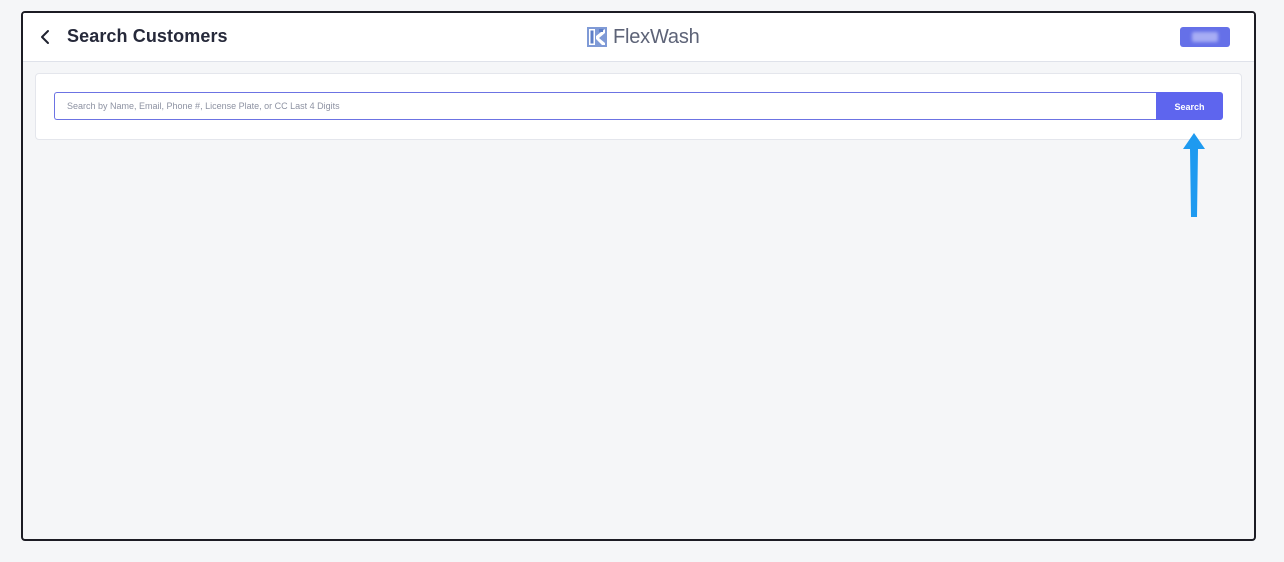 Image resolution: width=1284 pixels, height=562 pixels. Describe the element at coordinates (147, 36) in the screenshot. I see `page-title: Search Customers` at that location.